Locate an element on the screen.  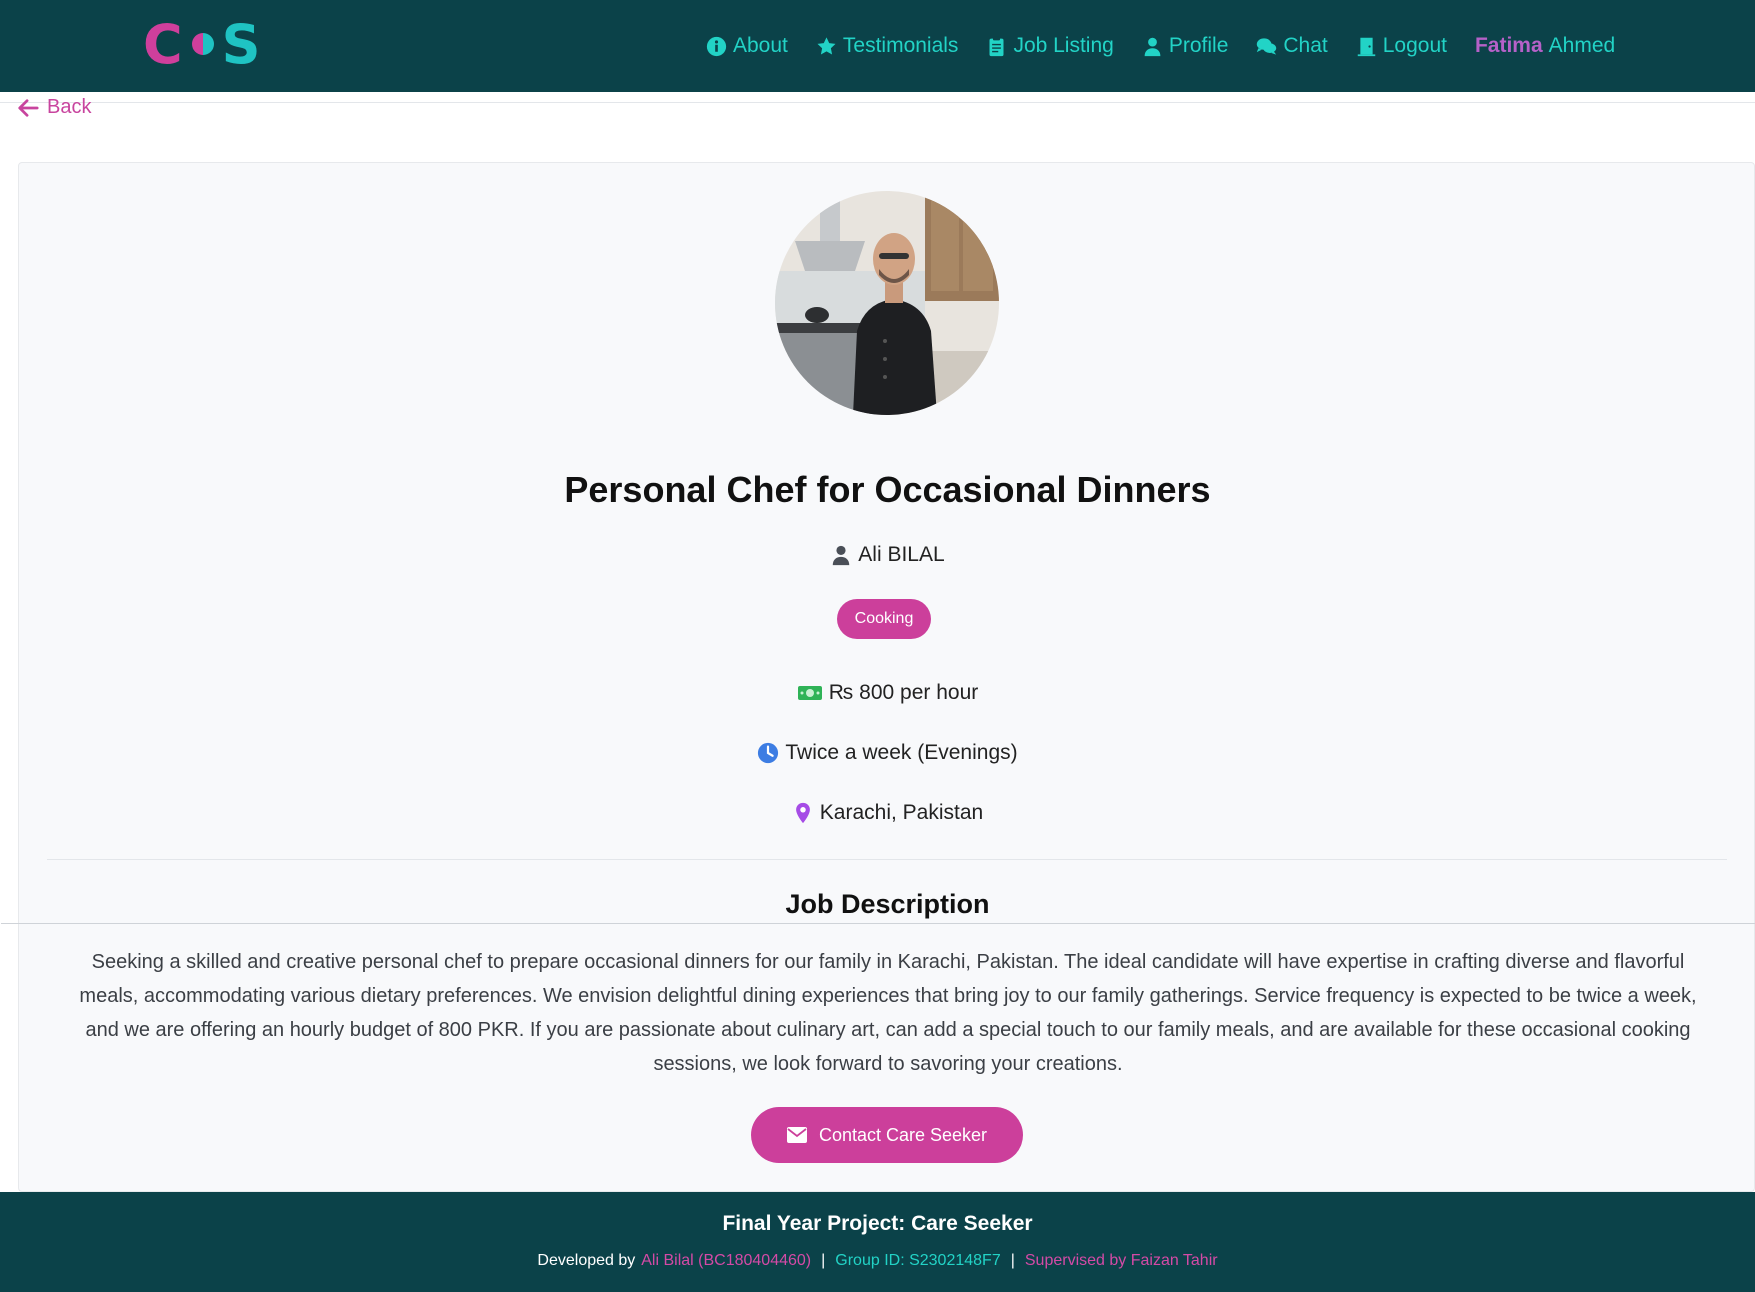
money-bill-icon is located at coordinates (809, 693).